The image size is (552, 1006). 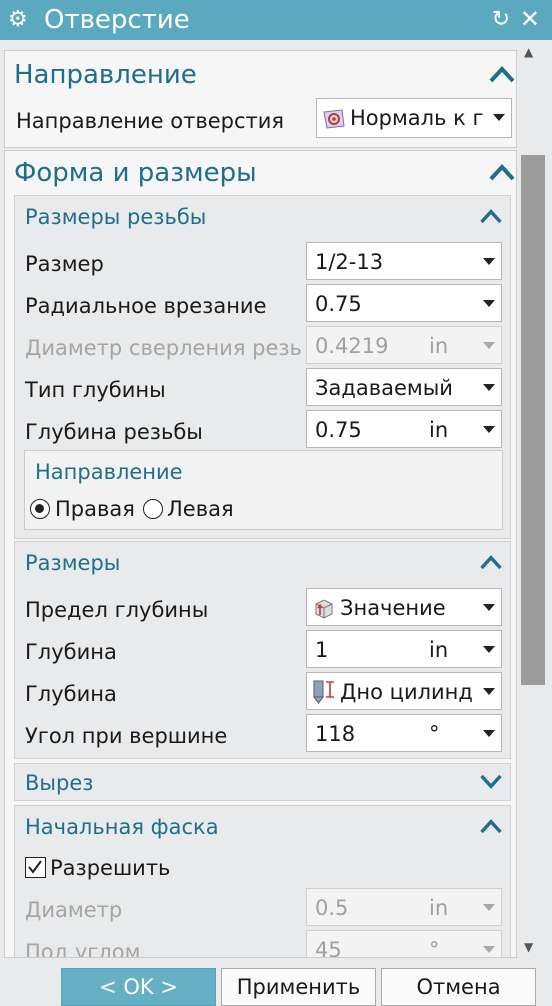 What do you see at coordinates (458, 987) in the screenshot?
I see `cancel-button: Отмена` at bounding box center [458, 987].